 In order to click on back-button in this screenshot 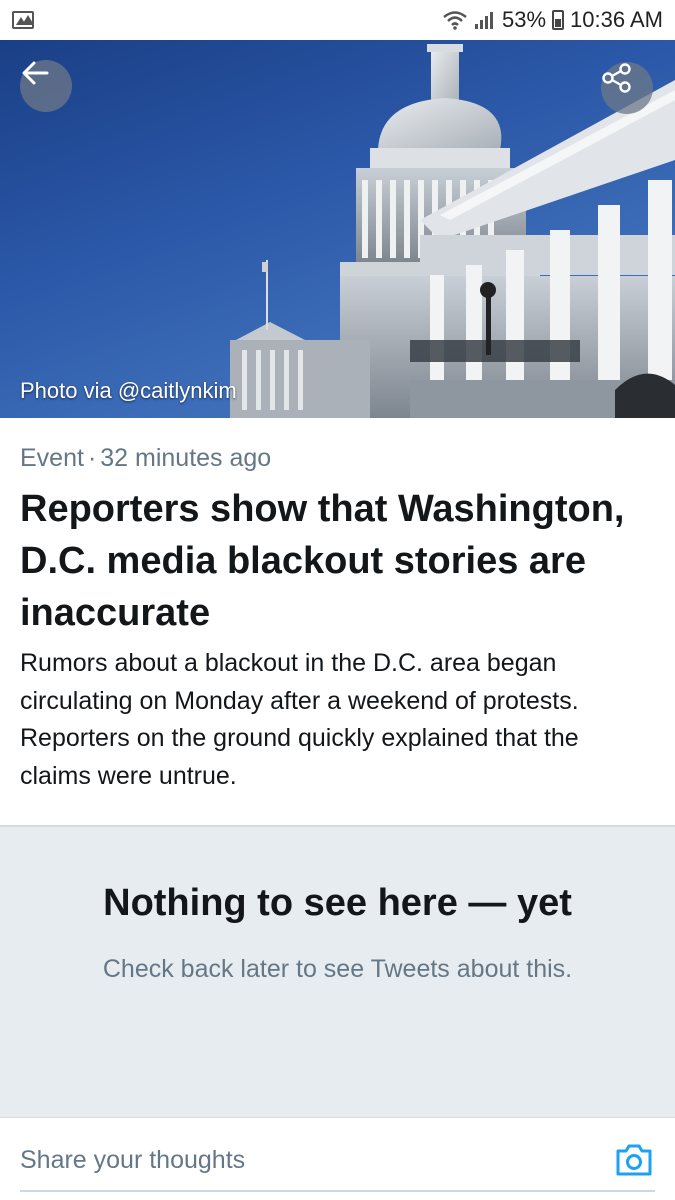, I will do `click(46, 86)`.